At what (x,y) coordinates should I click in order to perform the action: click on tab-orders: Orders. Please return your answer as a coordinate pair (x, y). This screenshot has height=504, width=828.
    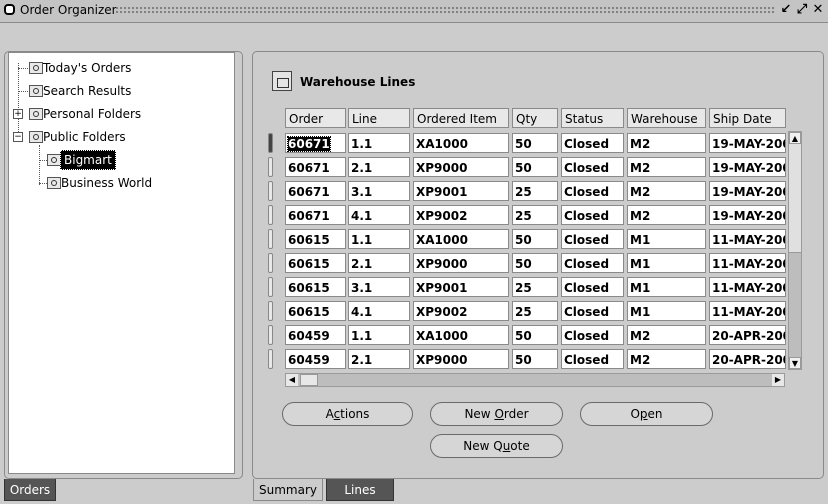
    Looking at the image, I should click on (30, 490).